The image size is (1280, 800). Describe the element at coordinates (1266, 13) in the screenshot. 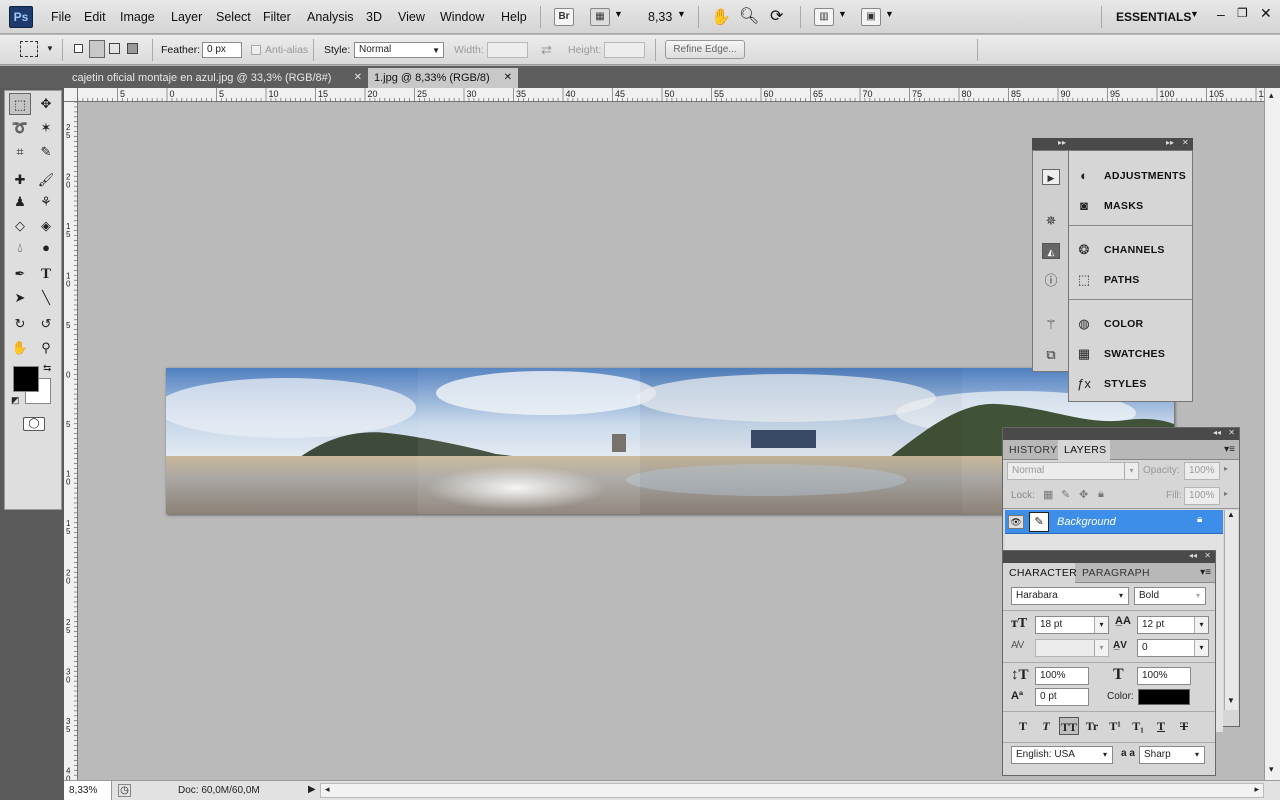

I see `close-icon: ✕` at that location.